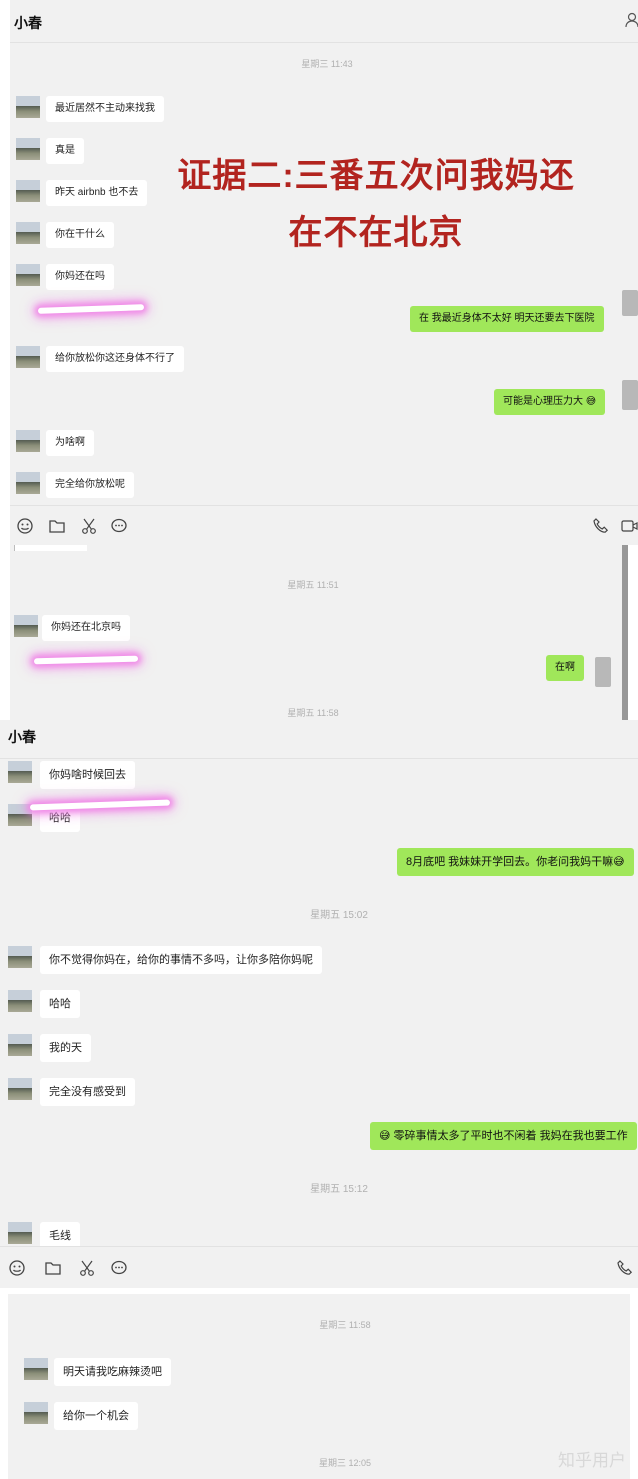 Image resolution: width=638 pixels, height=1479 pixels. What do you see at coordinates (90, 485) in the screenshot?
I see `message-bubble: 完全给你放松呢` at bounding box center [90, 485].